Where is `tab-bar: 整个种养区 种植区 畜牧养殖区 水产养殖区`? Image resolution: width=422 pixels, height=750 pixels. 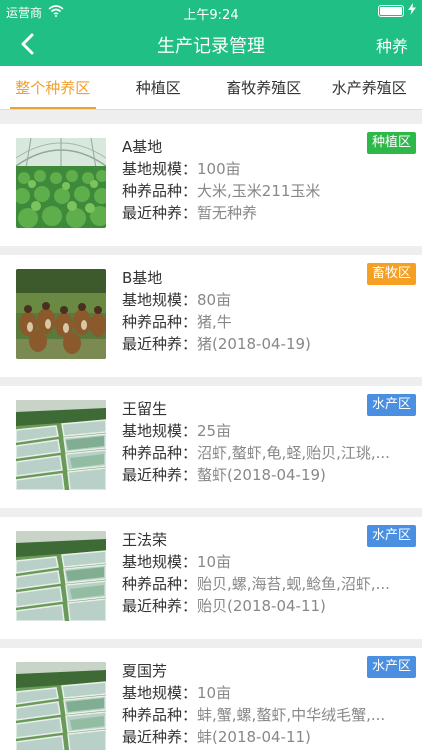
tab-bar: 整个种养区 种植区 畜牧养殖区 水产养殖区 is located at coordinates (211, 88).